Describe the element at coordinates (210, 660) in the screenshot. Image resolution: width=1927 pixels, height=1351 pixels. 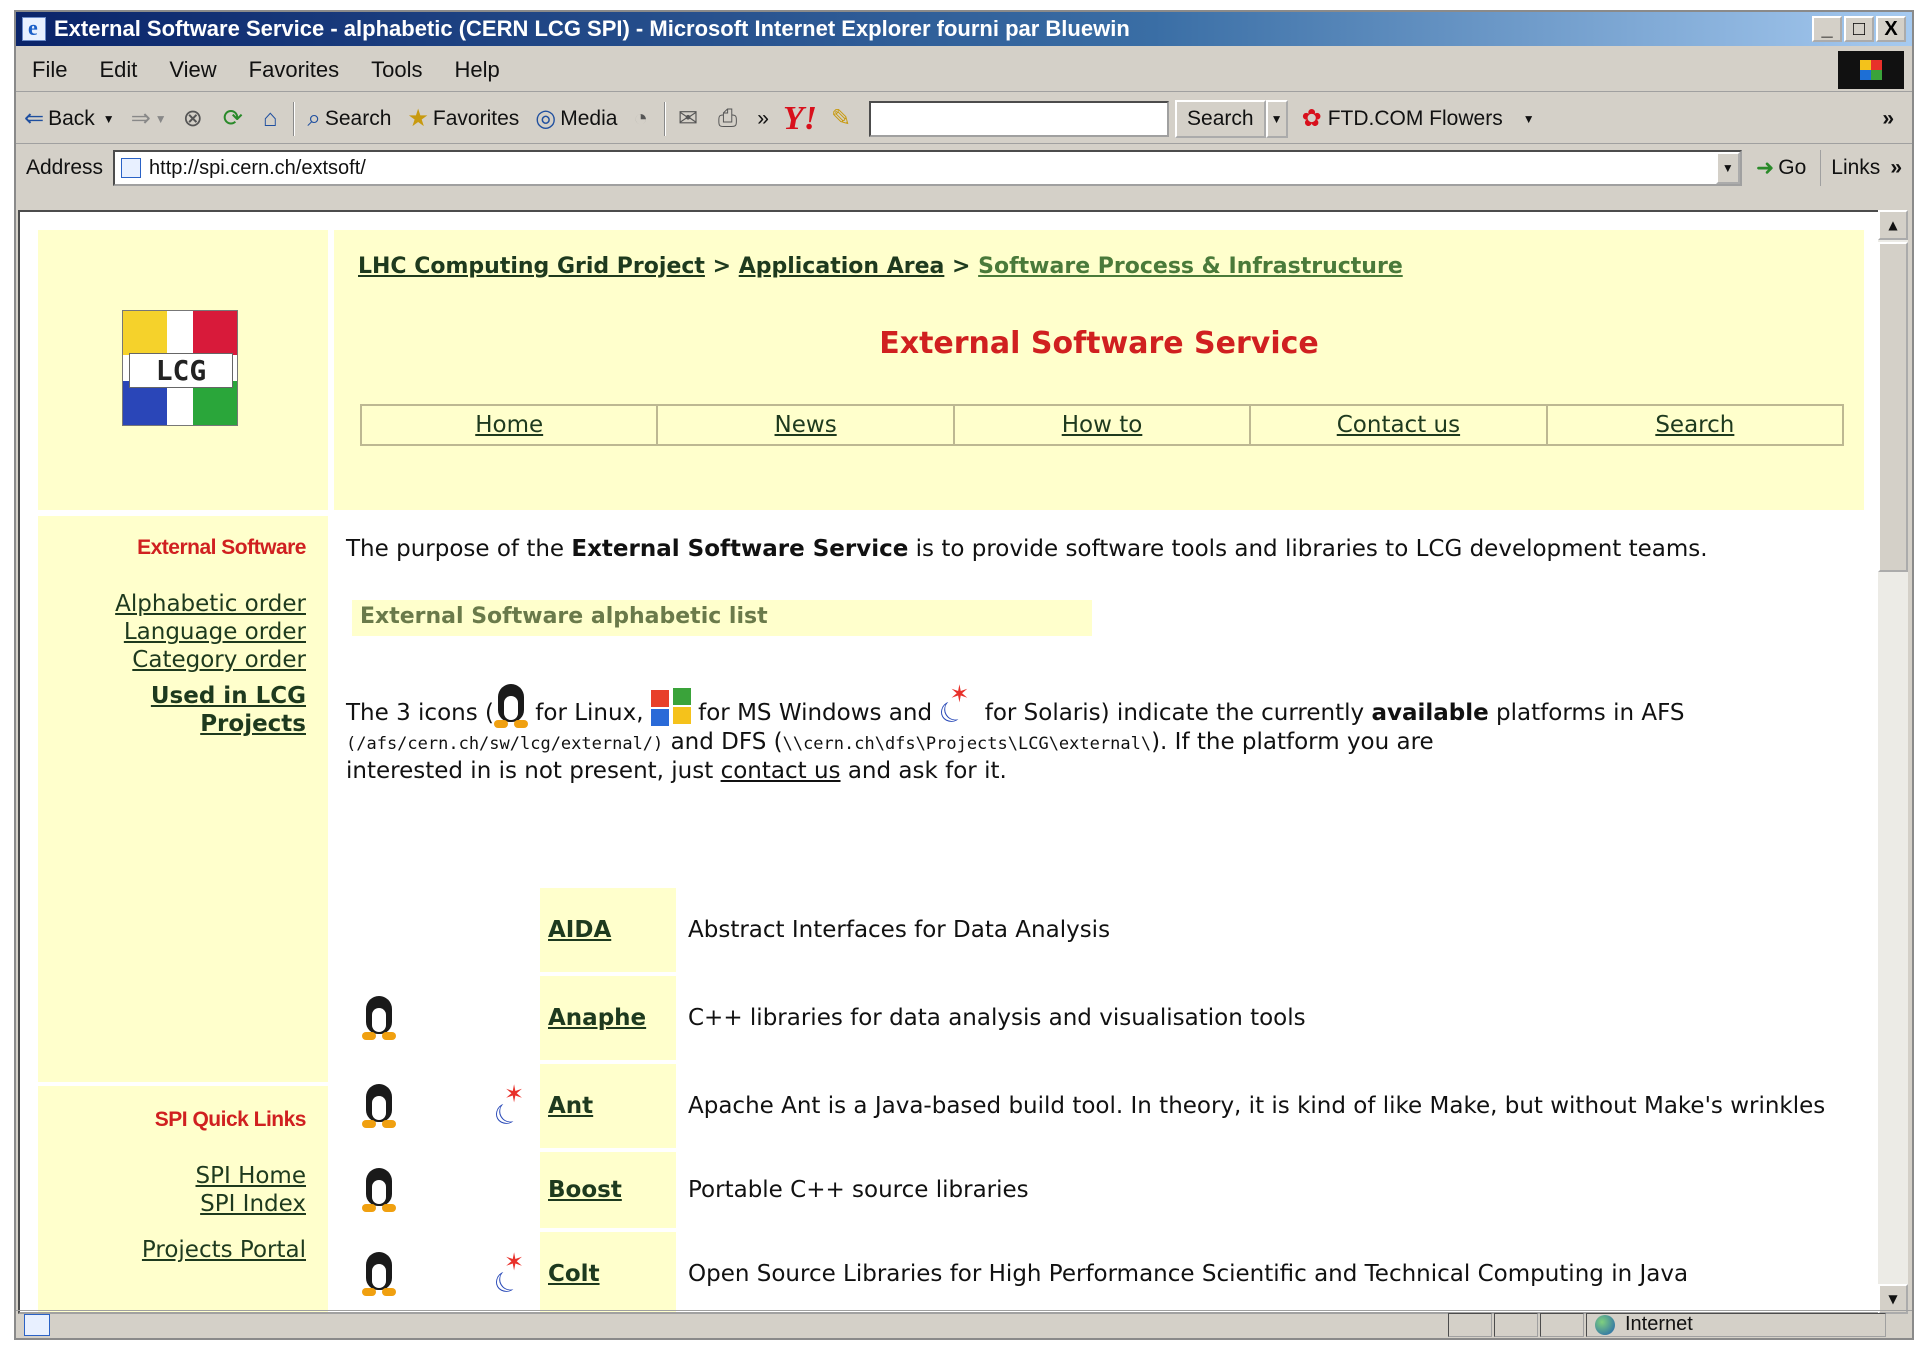
I see `sidebar-link-category: Category order` at that location.